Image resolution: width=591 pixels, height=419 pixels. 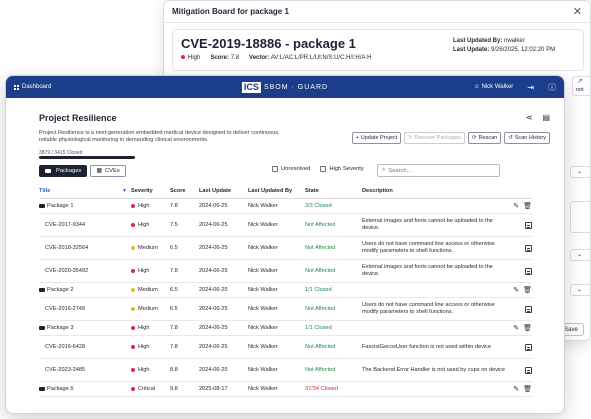 I want to click on modal-dropdown-2: ⌄, so click(x=580, y=255).